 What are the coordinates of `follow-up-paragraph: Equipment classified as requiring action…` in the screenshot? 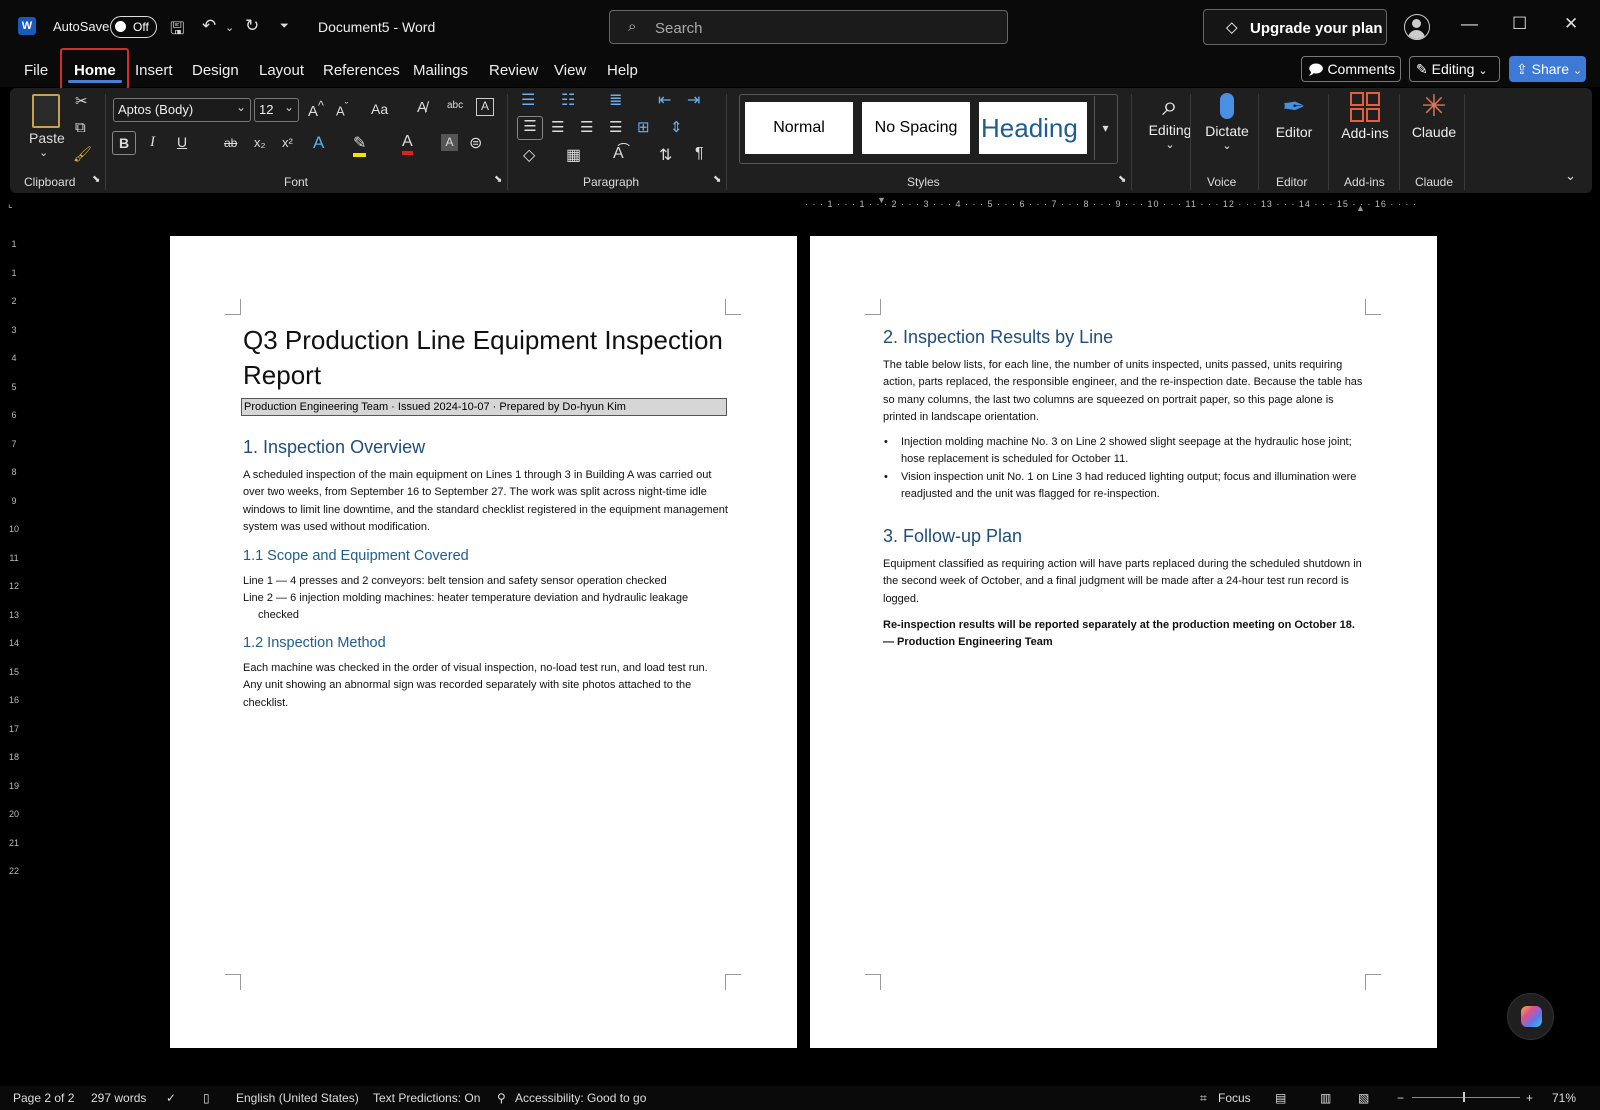 It's located at (1128, 582).